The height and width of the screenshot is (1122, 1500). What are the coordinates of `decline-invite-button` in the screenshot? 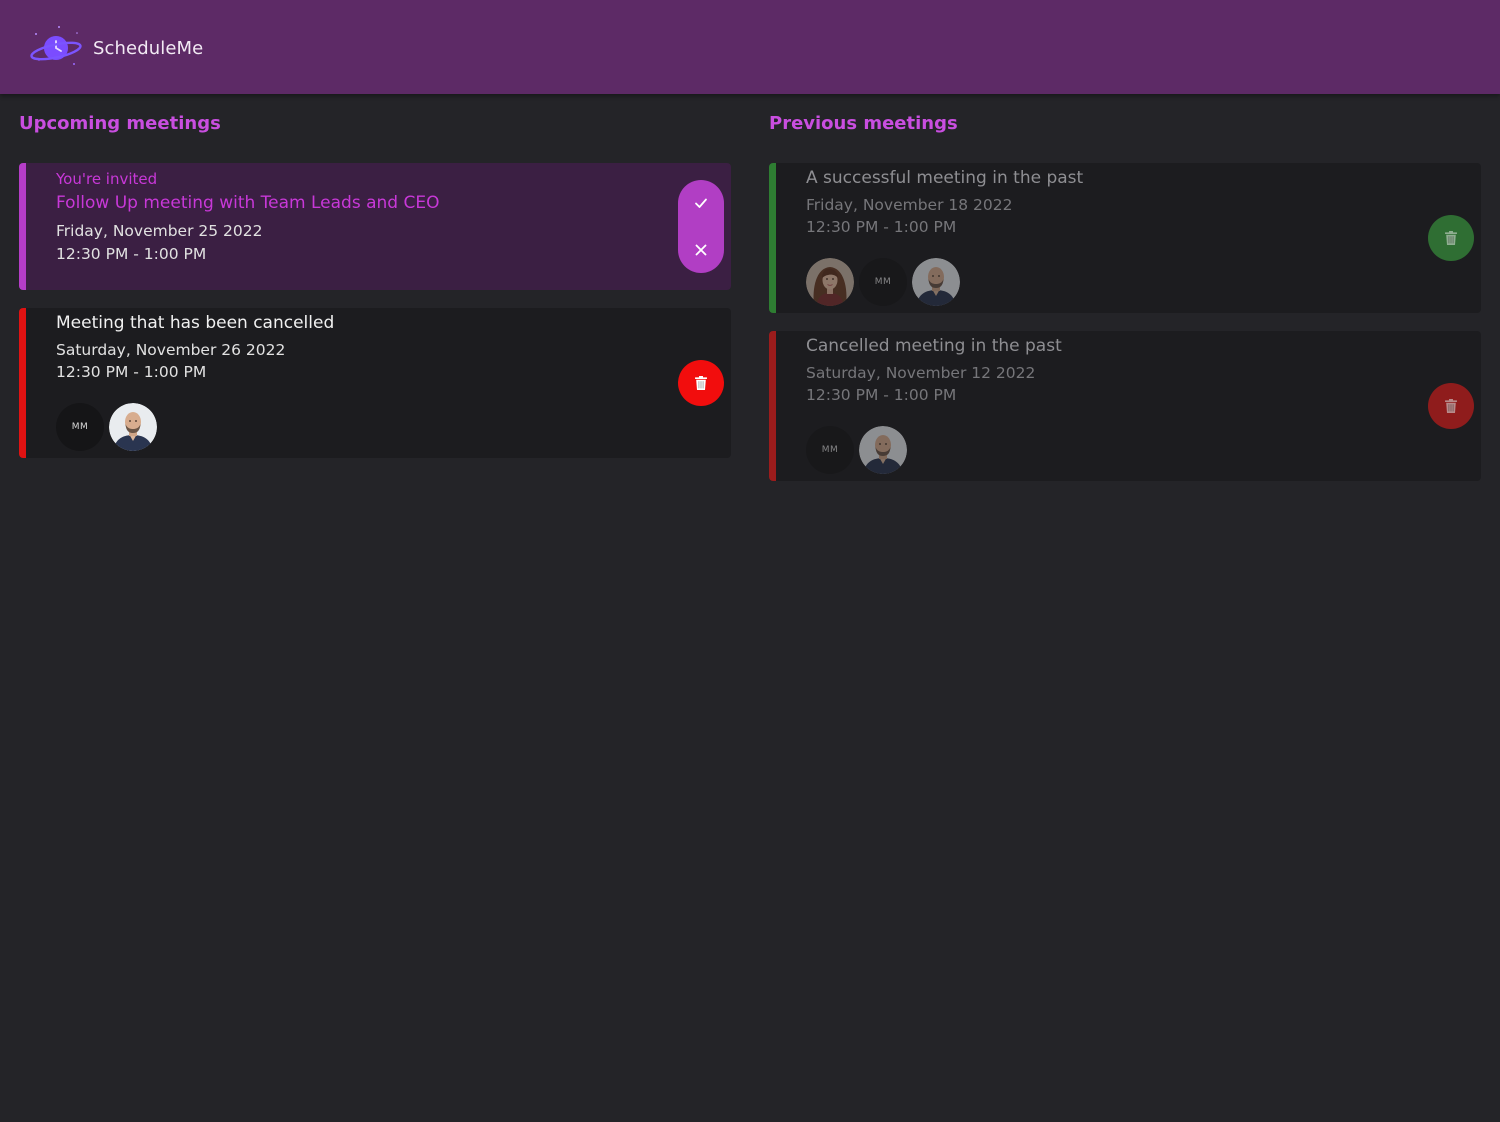 It's located at (701, 250).